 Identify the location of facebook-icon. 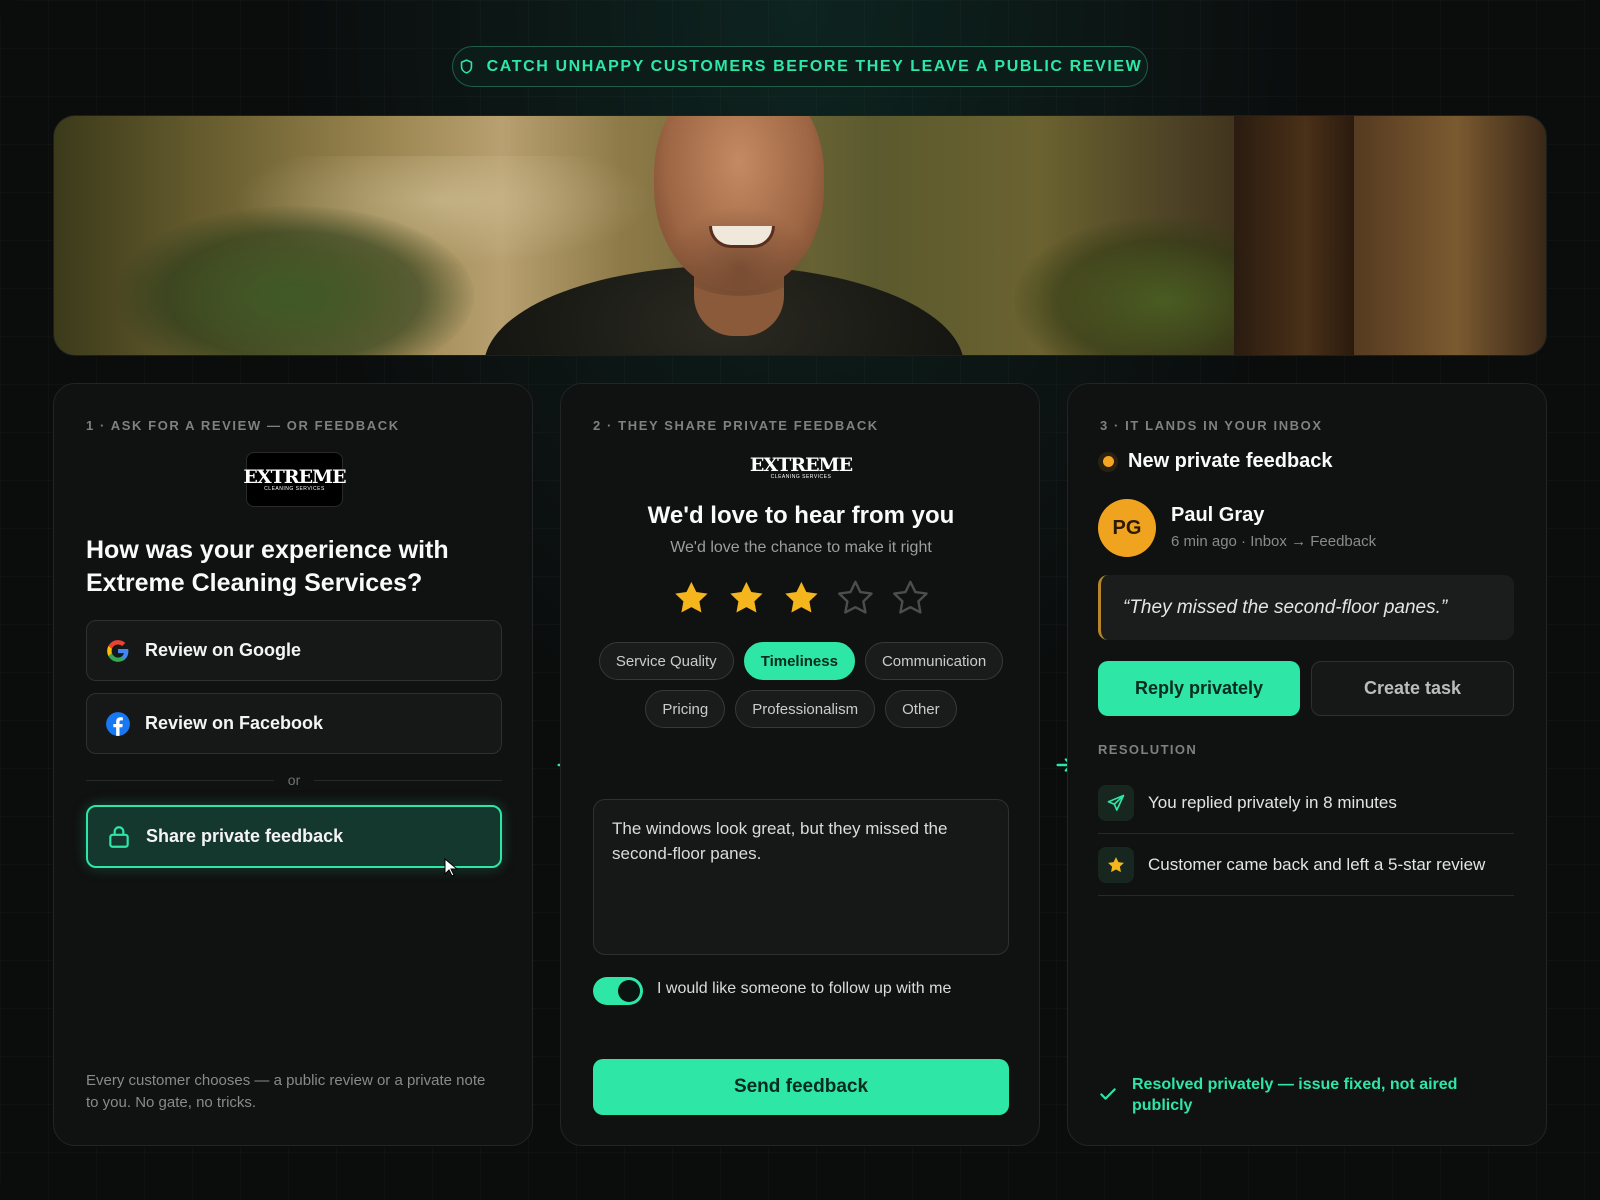
(118, 723).